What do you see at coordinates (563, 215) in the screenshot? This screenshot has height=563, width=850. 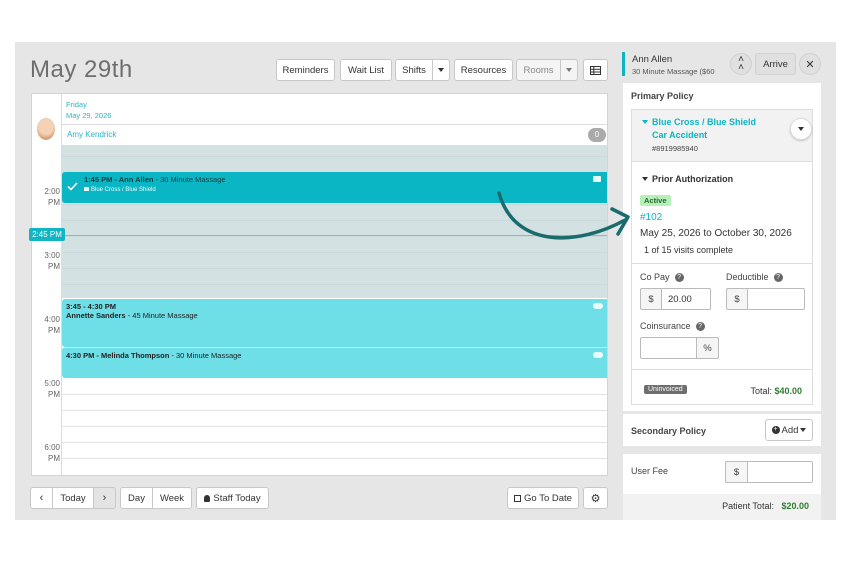 I see `annotation-arrow-icon` at bounding box center [563, 215].